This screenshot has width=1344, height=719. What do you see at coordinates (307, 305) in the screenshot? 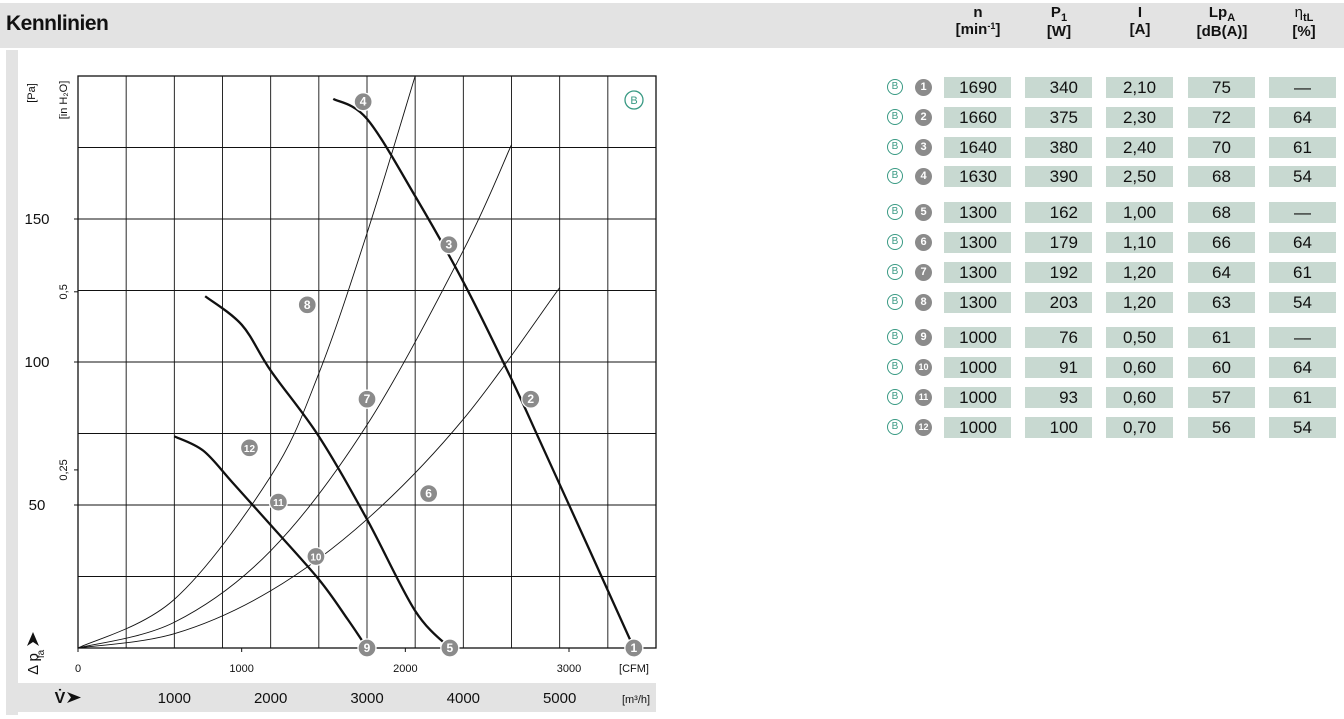
I see `operating-point-label: 8` at bounding box center [307, 305].